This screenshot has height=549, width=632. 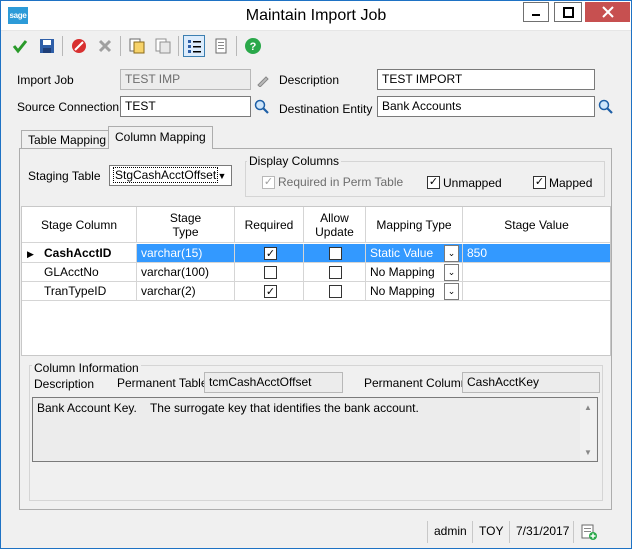 I want to click on accept-button, so click(x=20, y=46).